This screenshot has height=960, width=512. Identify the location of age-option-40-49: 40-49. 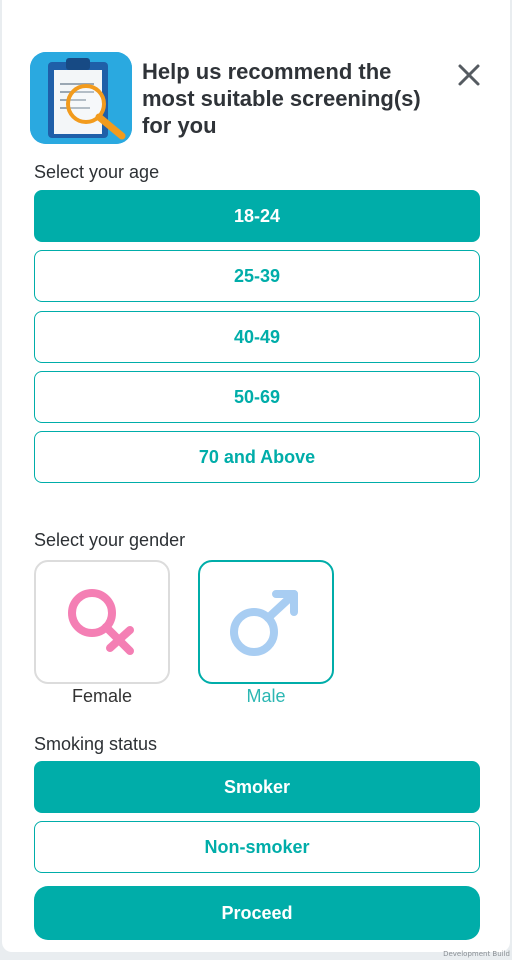
(257, 337).